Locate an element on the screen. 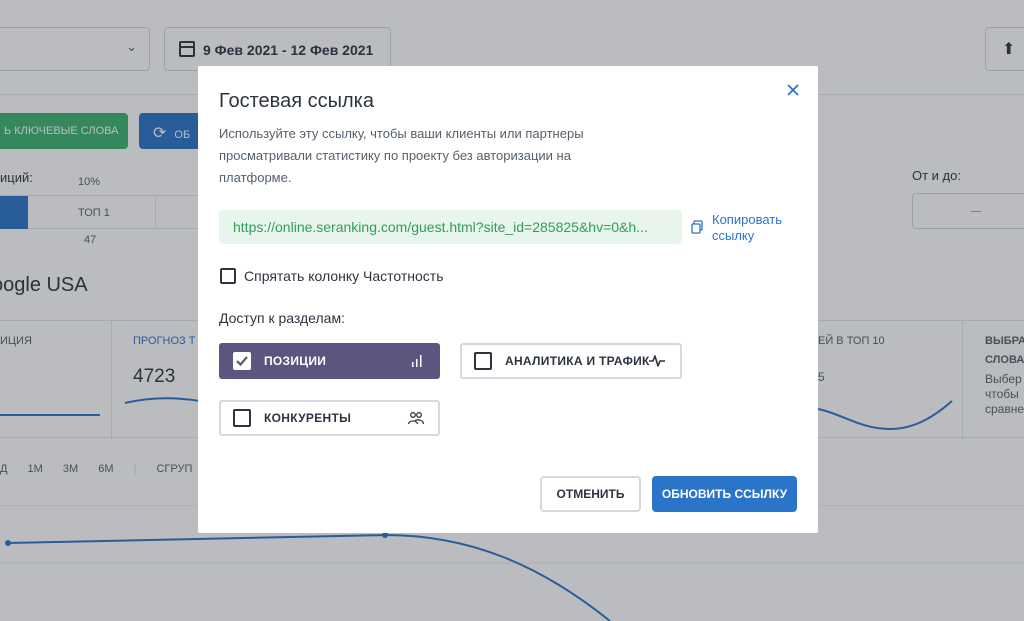 This screenshot has width=1024, height=621. section-positions-button: ПОЗИЦИИ is located at coordinates (329, 361).